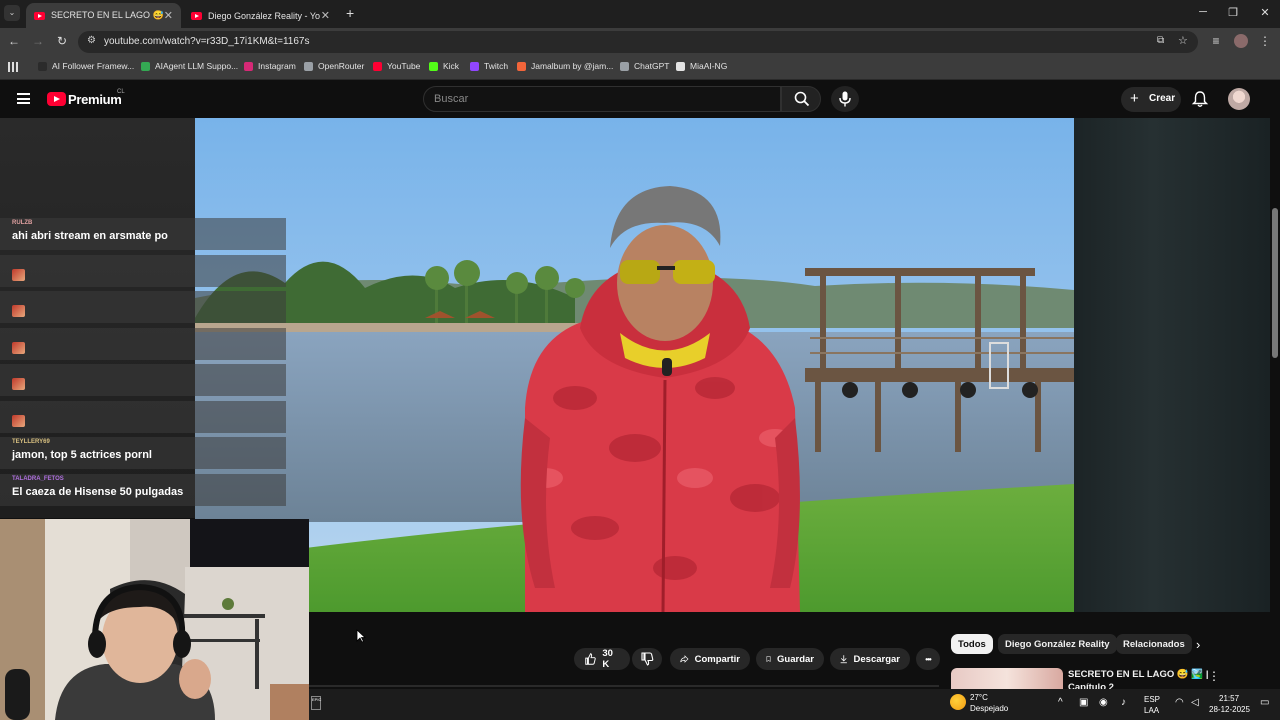 The height and width of the screenshot is (720, 1280). I want to click on notifications-bell-icon, so click(1200, 99).